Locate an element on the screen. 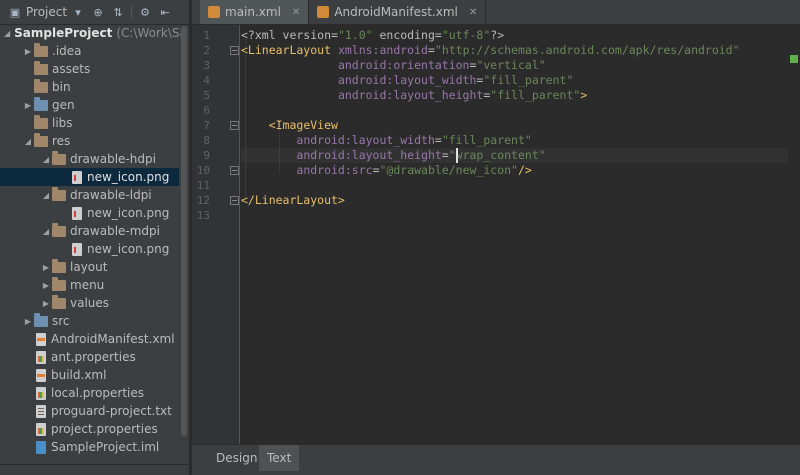 The height and width of the screenshot is (475, 800). tree-item-label: drawable-hdpi is located at coordinates (113, 159).